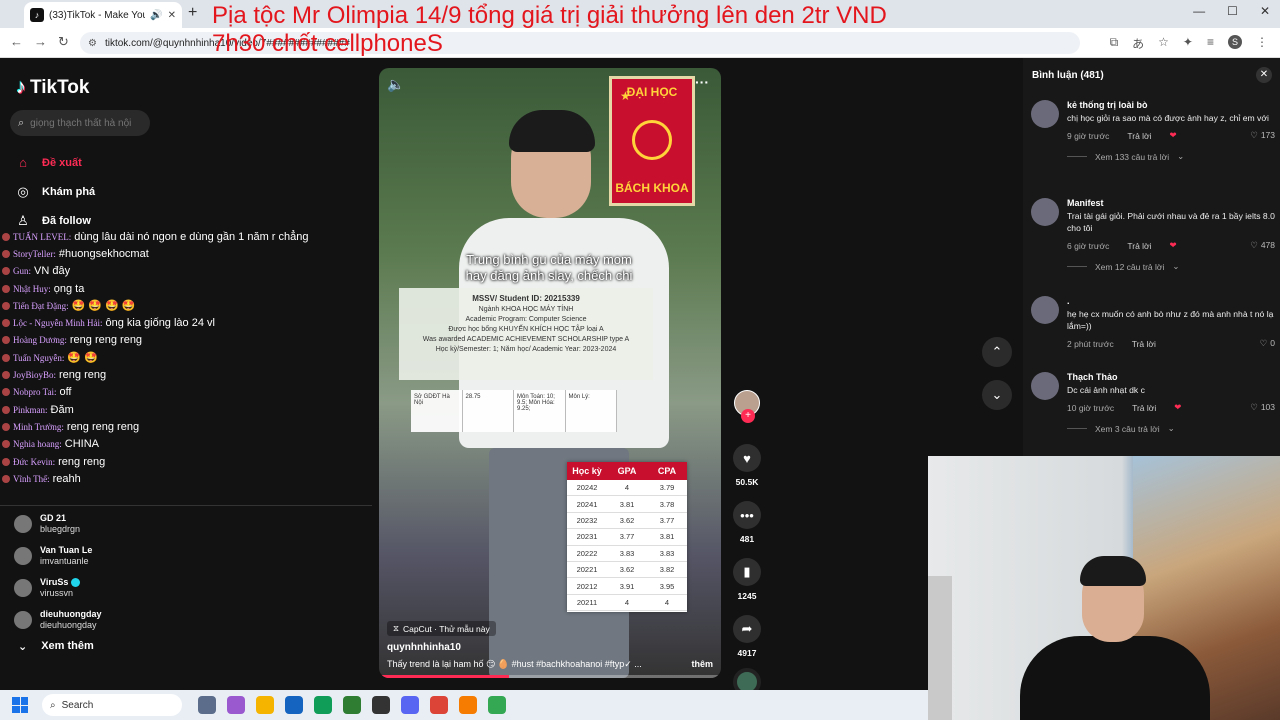  I want to click on gpa-row: 20241 3.81 3.78, so click(627, 504).